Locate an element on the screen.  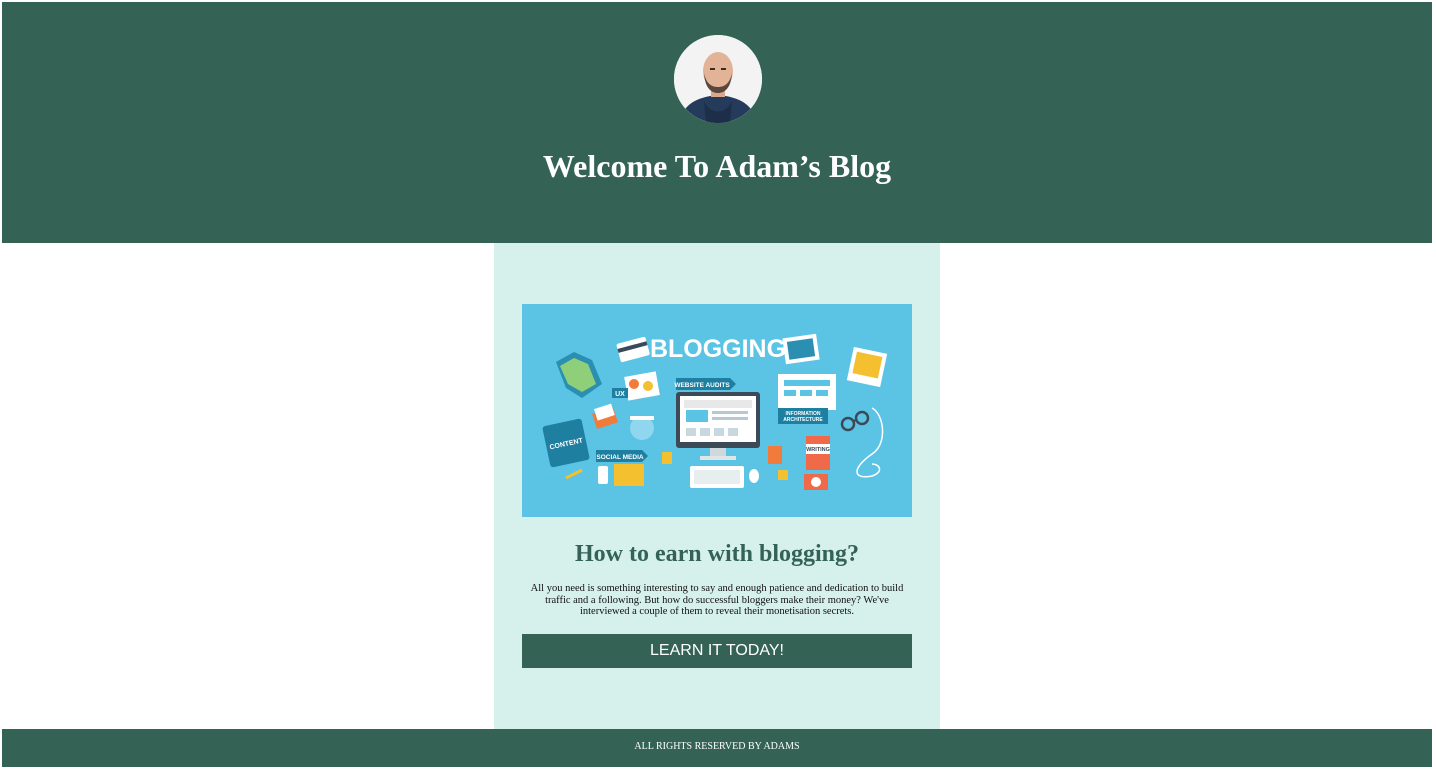
avatar is located at coordinates (718, 79).